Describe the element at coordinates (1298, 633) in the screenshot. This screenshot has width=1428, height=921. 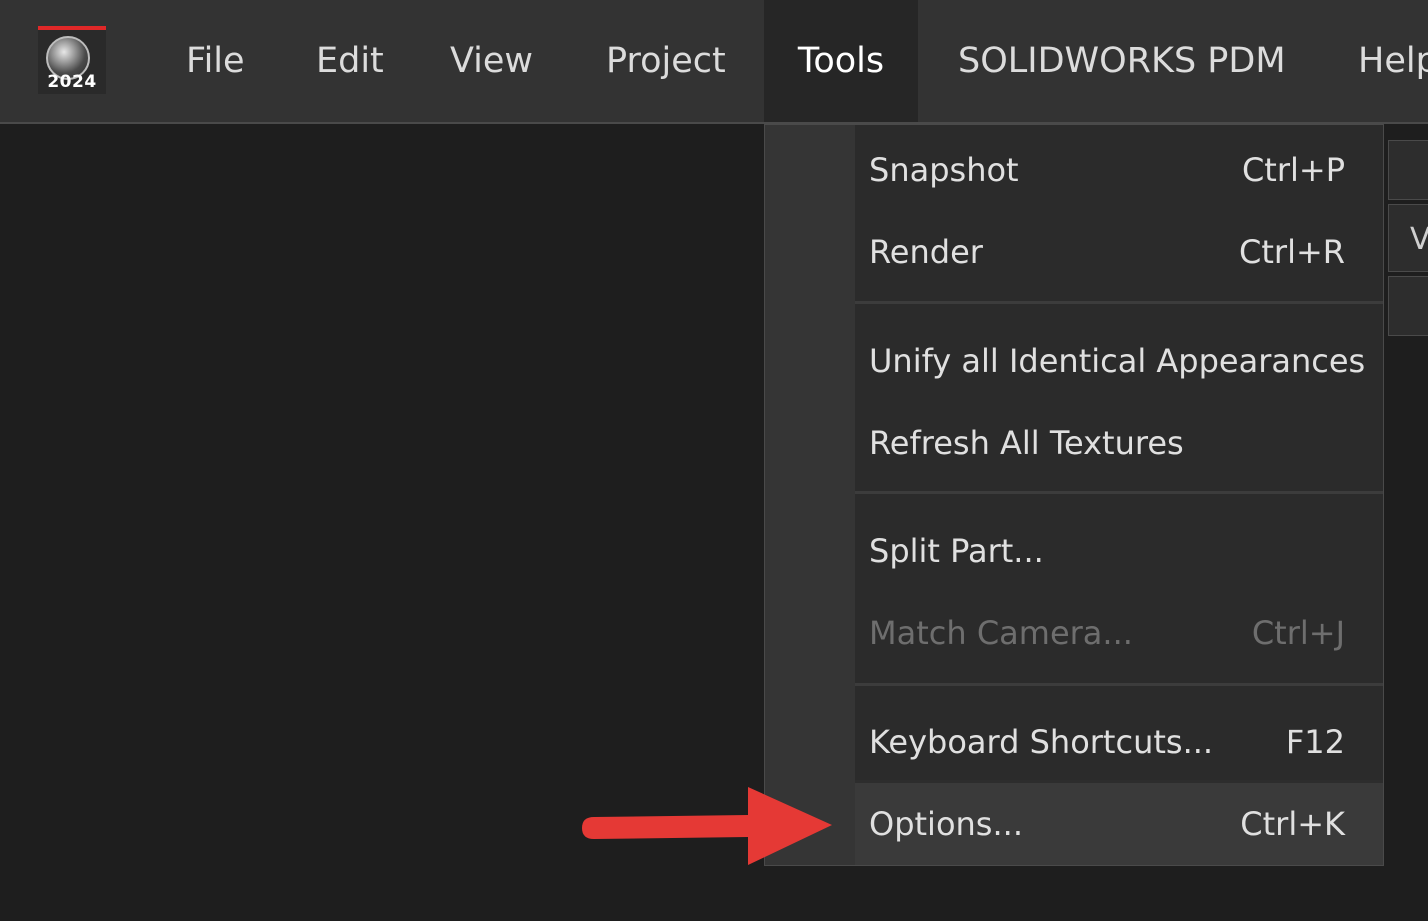
I see `menu-item-shortcut: Ctrl+J` at that location.